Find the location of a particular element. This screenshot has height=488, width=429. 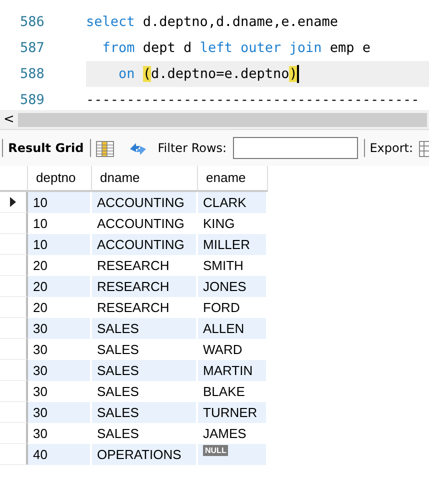

code-line: on (d.deptno=e.deptno) is located at coordinates (208, 74).